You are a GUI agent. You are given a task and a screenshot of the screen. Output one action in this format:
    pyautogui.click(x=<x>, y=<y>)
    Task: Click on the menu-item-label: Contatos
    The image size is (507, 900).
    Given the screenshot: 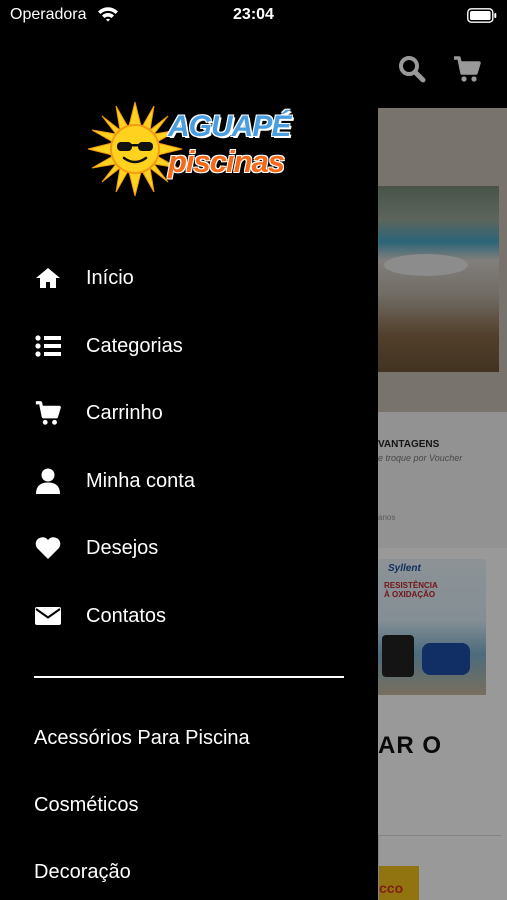 What is the action you would take?
    pyautogui.click(x=126, y=615)
    